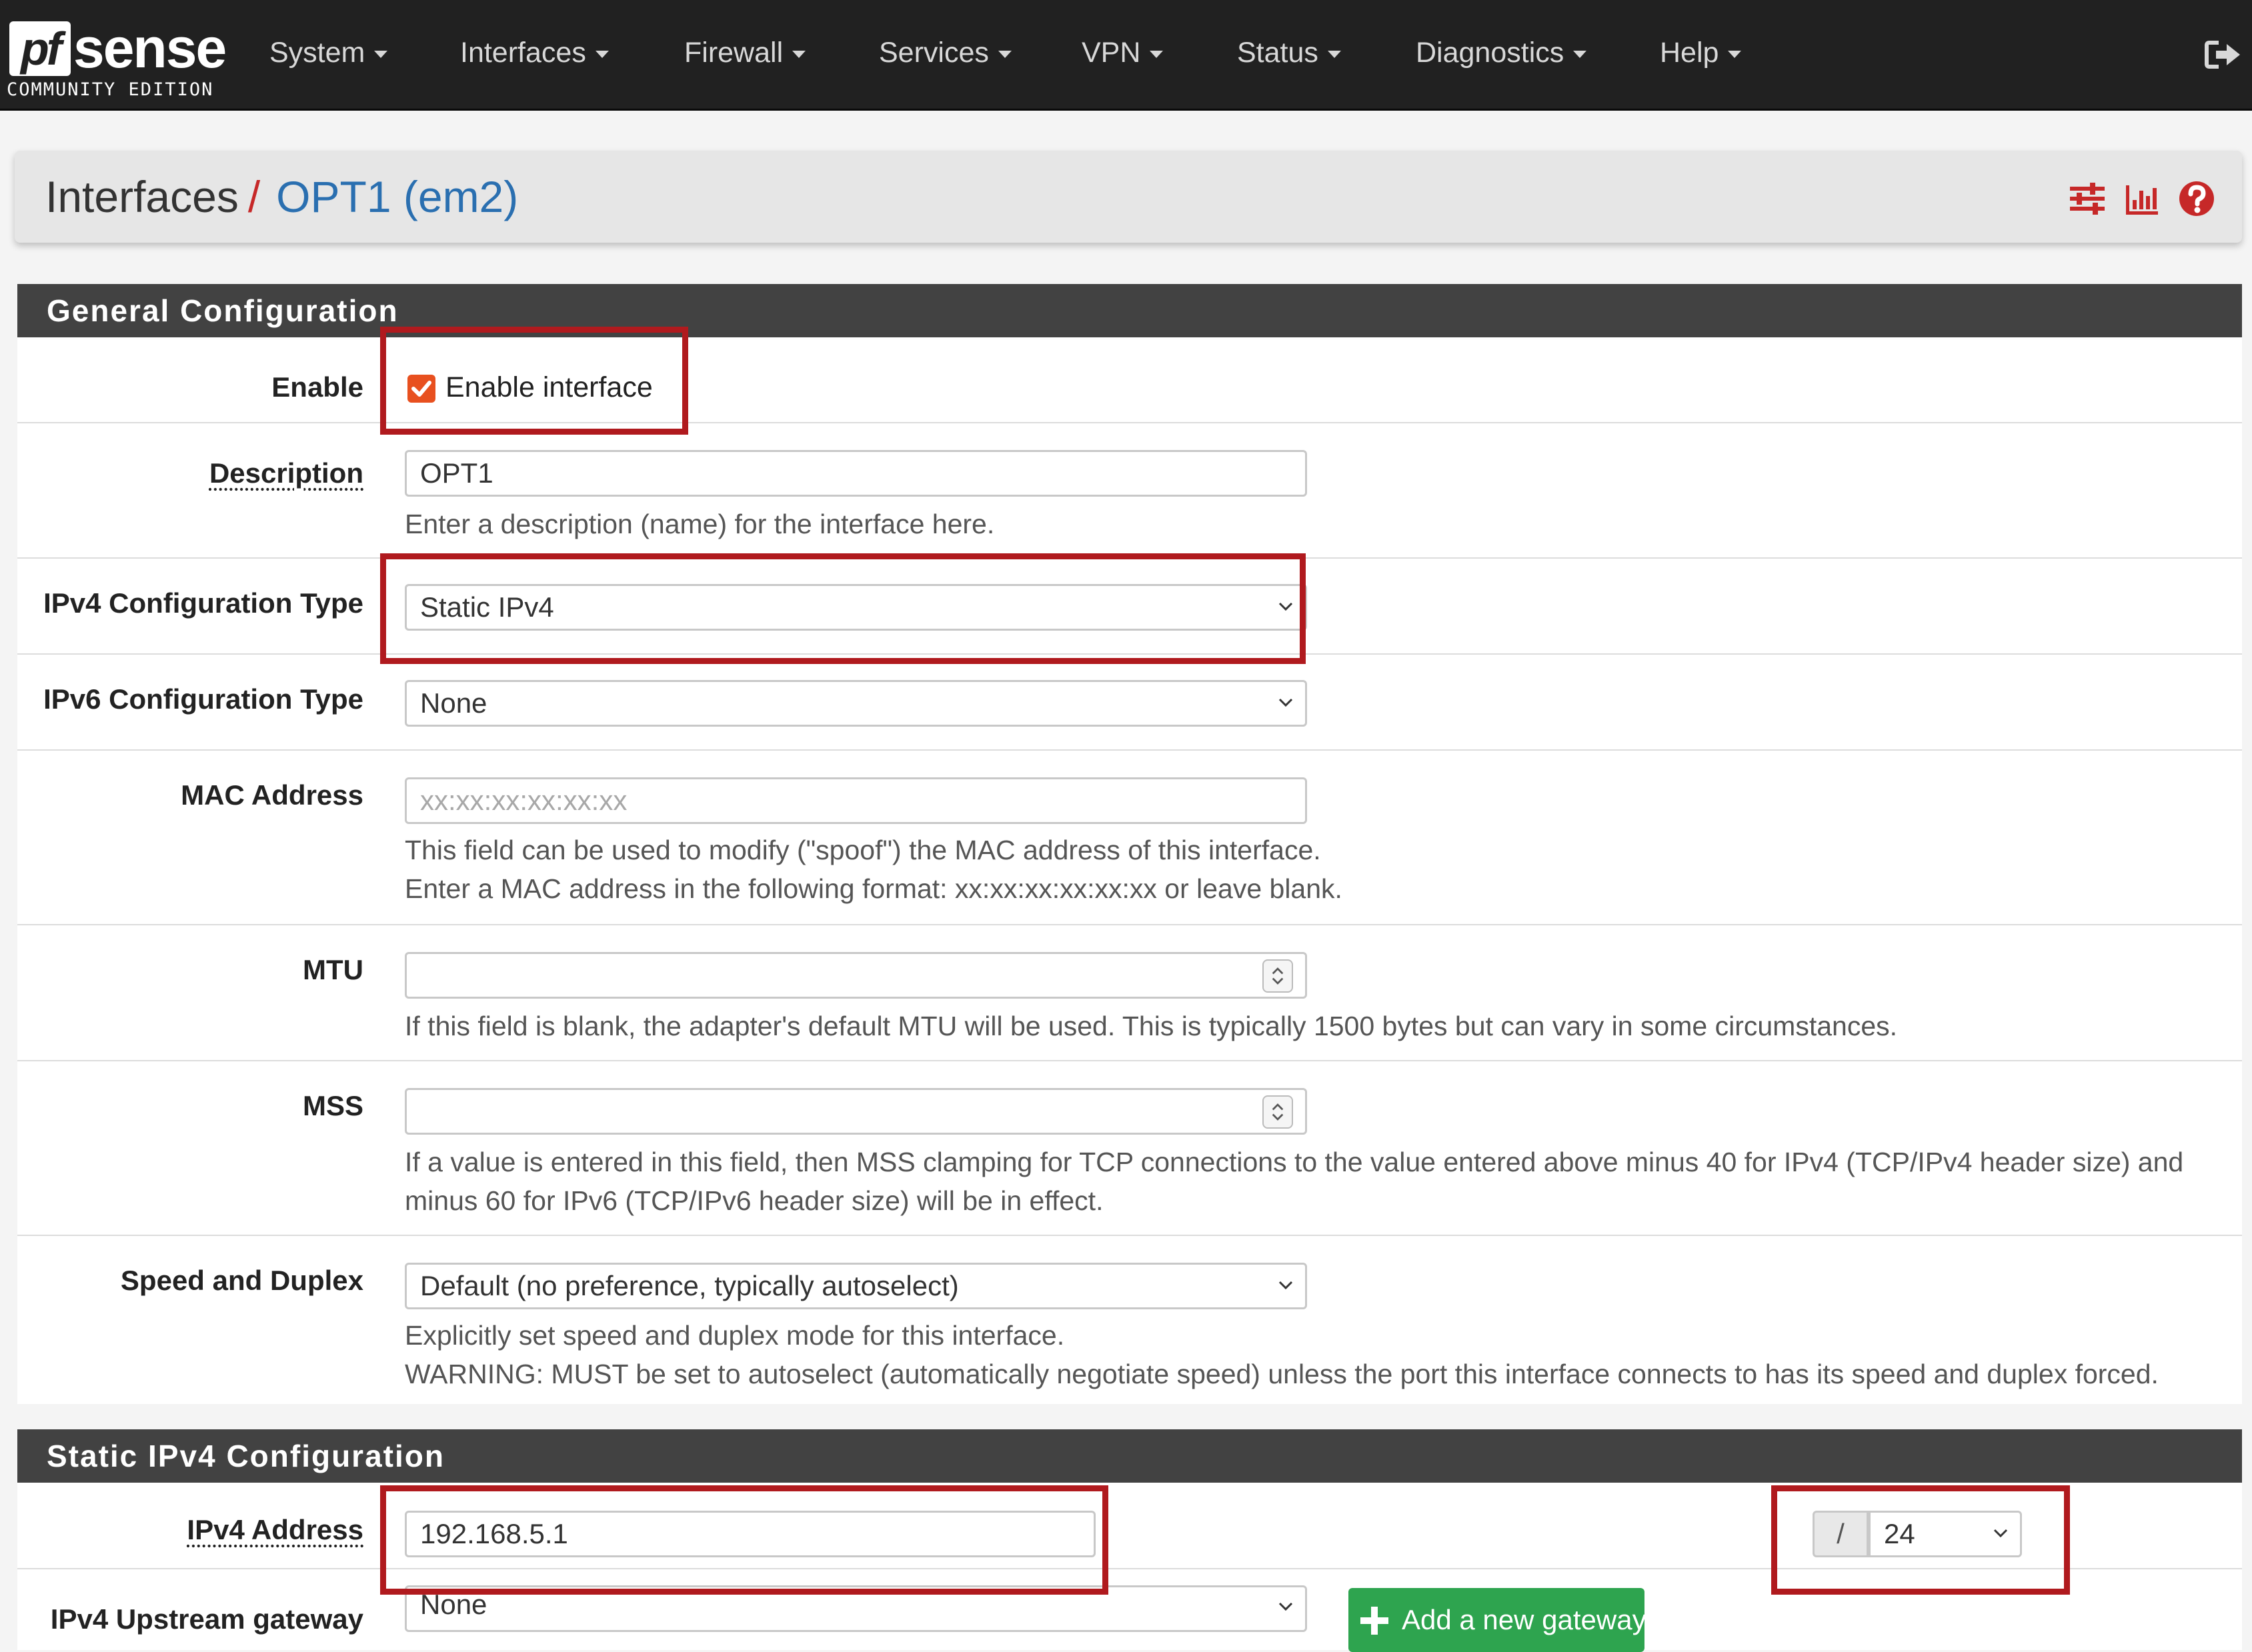 Image resolution: width=2252 pixels, height=1652 pixels. Describe the element at coordinates (856, 975) in the screenshot. I see `mtu-input` at that location.